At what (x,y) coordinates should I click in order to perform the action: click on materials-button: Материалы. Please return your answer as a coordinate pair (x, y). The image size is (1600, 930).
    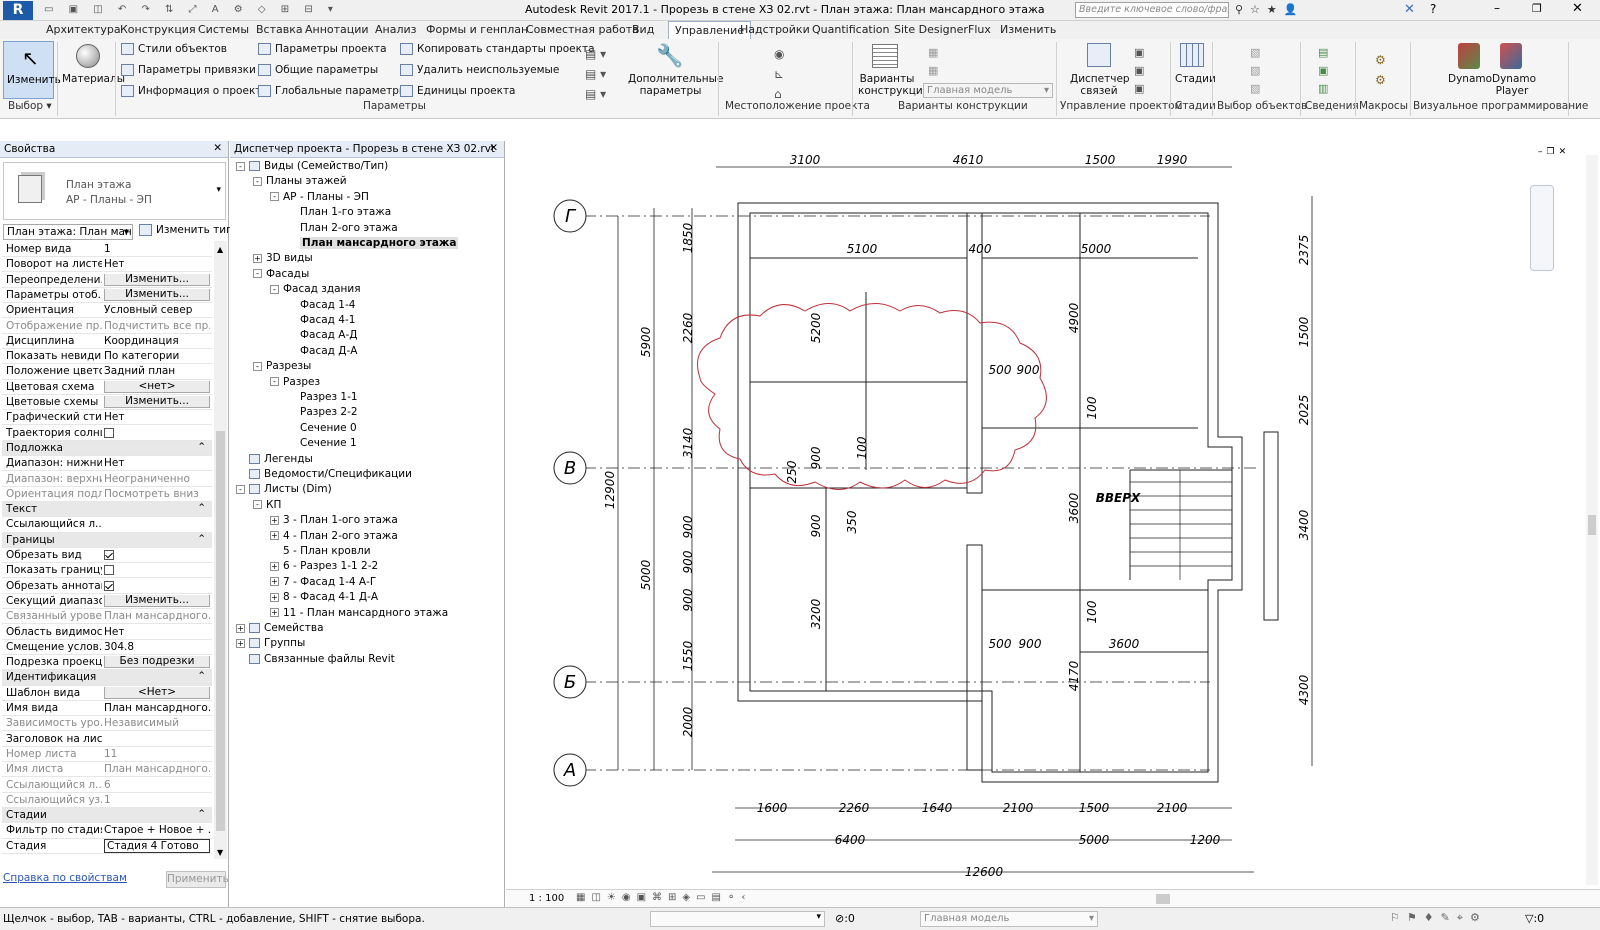
    Looking at the image, I should click on (92, 70).